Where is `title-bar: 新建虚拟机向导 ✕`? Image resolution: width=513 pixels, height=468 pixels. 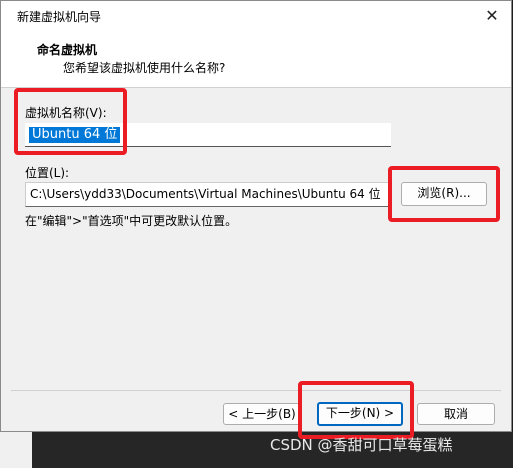 title-bar: 新建虚拟机向导 ✕ is located at coordinates (256, 16).